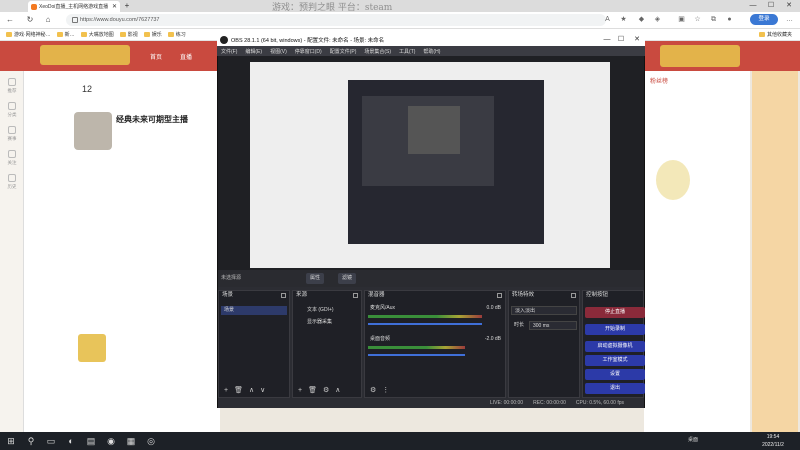 The image size is (800, 450). Describe the element at coordinates (431, 51) in the screenshot. I see `menu-help: 帮助(H)` at that location.